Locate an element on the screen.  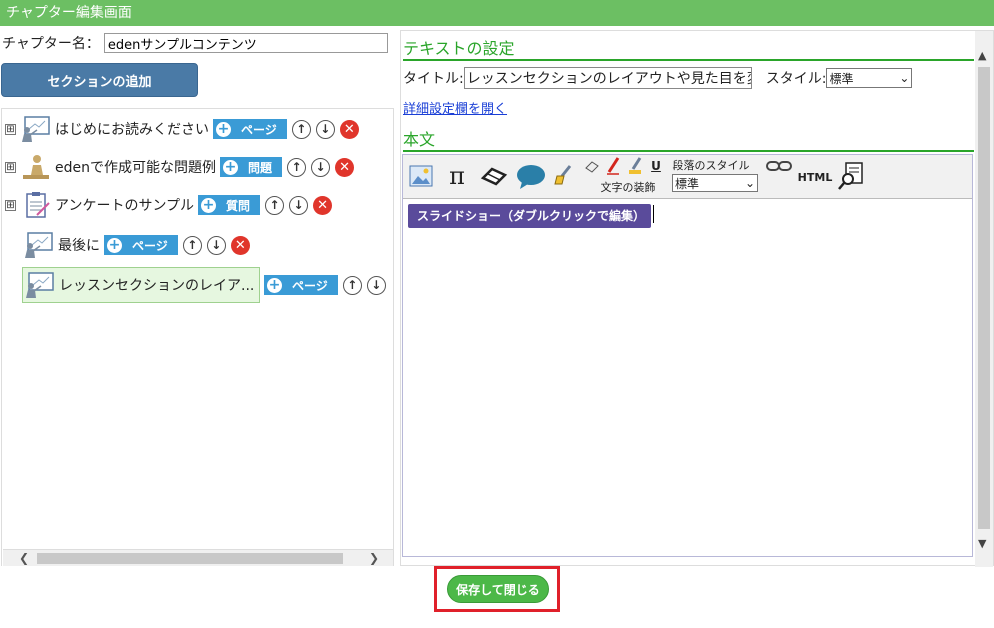
save-and-close-button: 保存して閉じる is located at coordinates (498, 589).